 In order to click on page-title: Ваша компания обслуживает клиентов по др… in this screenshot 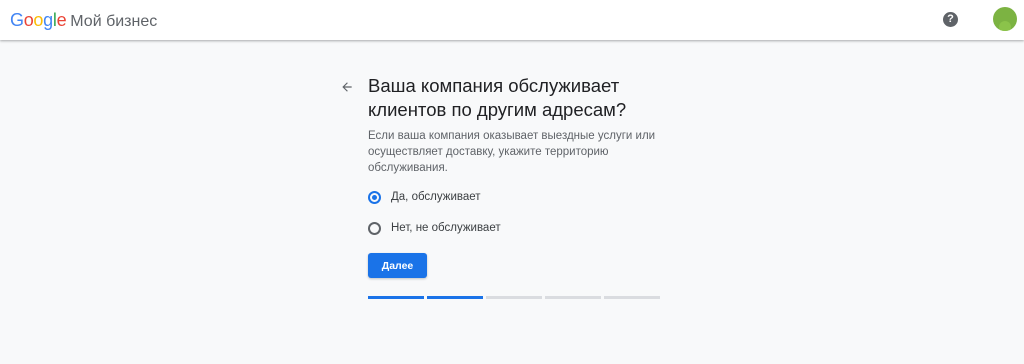, I will do `click(497, 97)`.